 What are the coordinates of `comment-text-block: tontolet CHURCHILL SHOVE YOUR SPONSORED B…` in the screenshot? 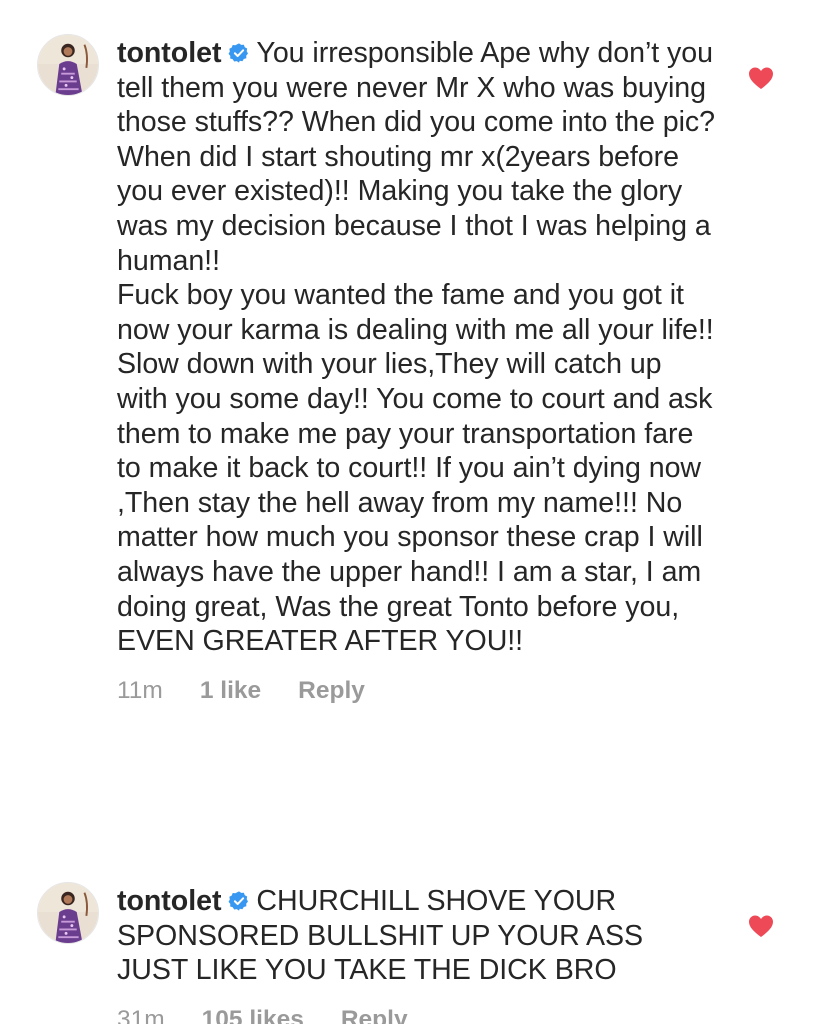 It's located at (417, 936).